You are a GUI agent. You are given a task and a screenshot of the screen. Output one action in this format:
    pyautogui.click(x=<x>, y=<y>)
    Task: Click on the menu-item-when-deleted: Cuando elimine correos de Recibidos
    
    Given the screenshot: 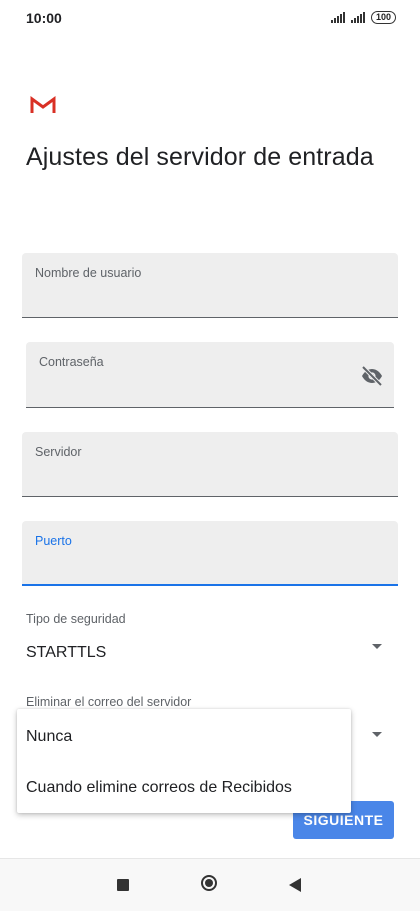 What is the action you would take?
    pyautogui.click(x=159, y=788)
    